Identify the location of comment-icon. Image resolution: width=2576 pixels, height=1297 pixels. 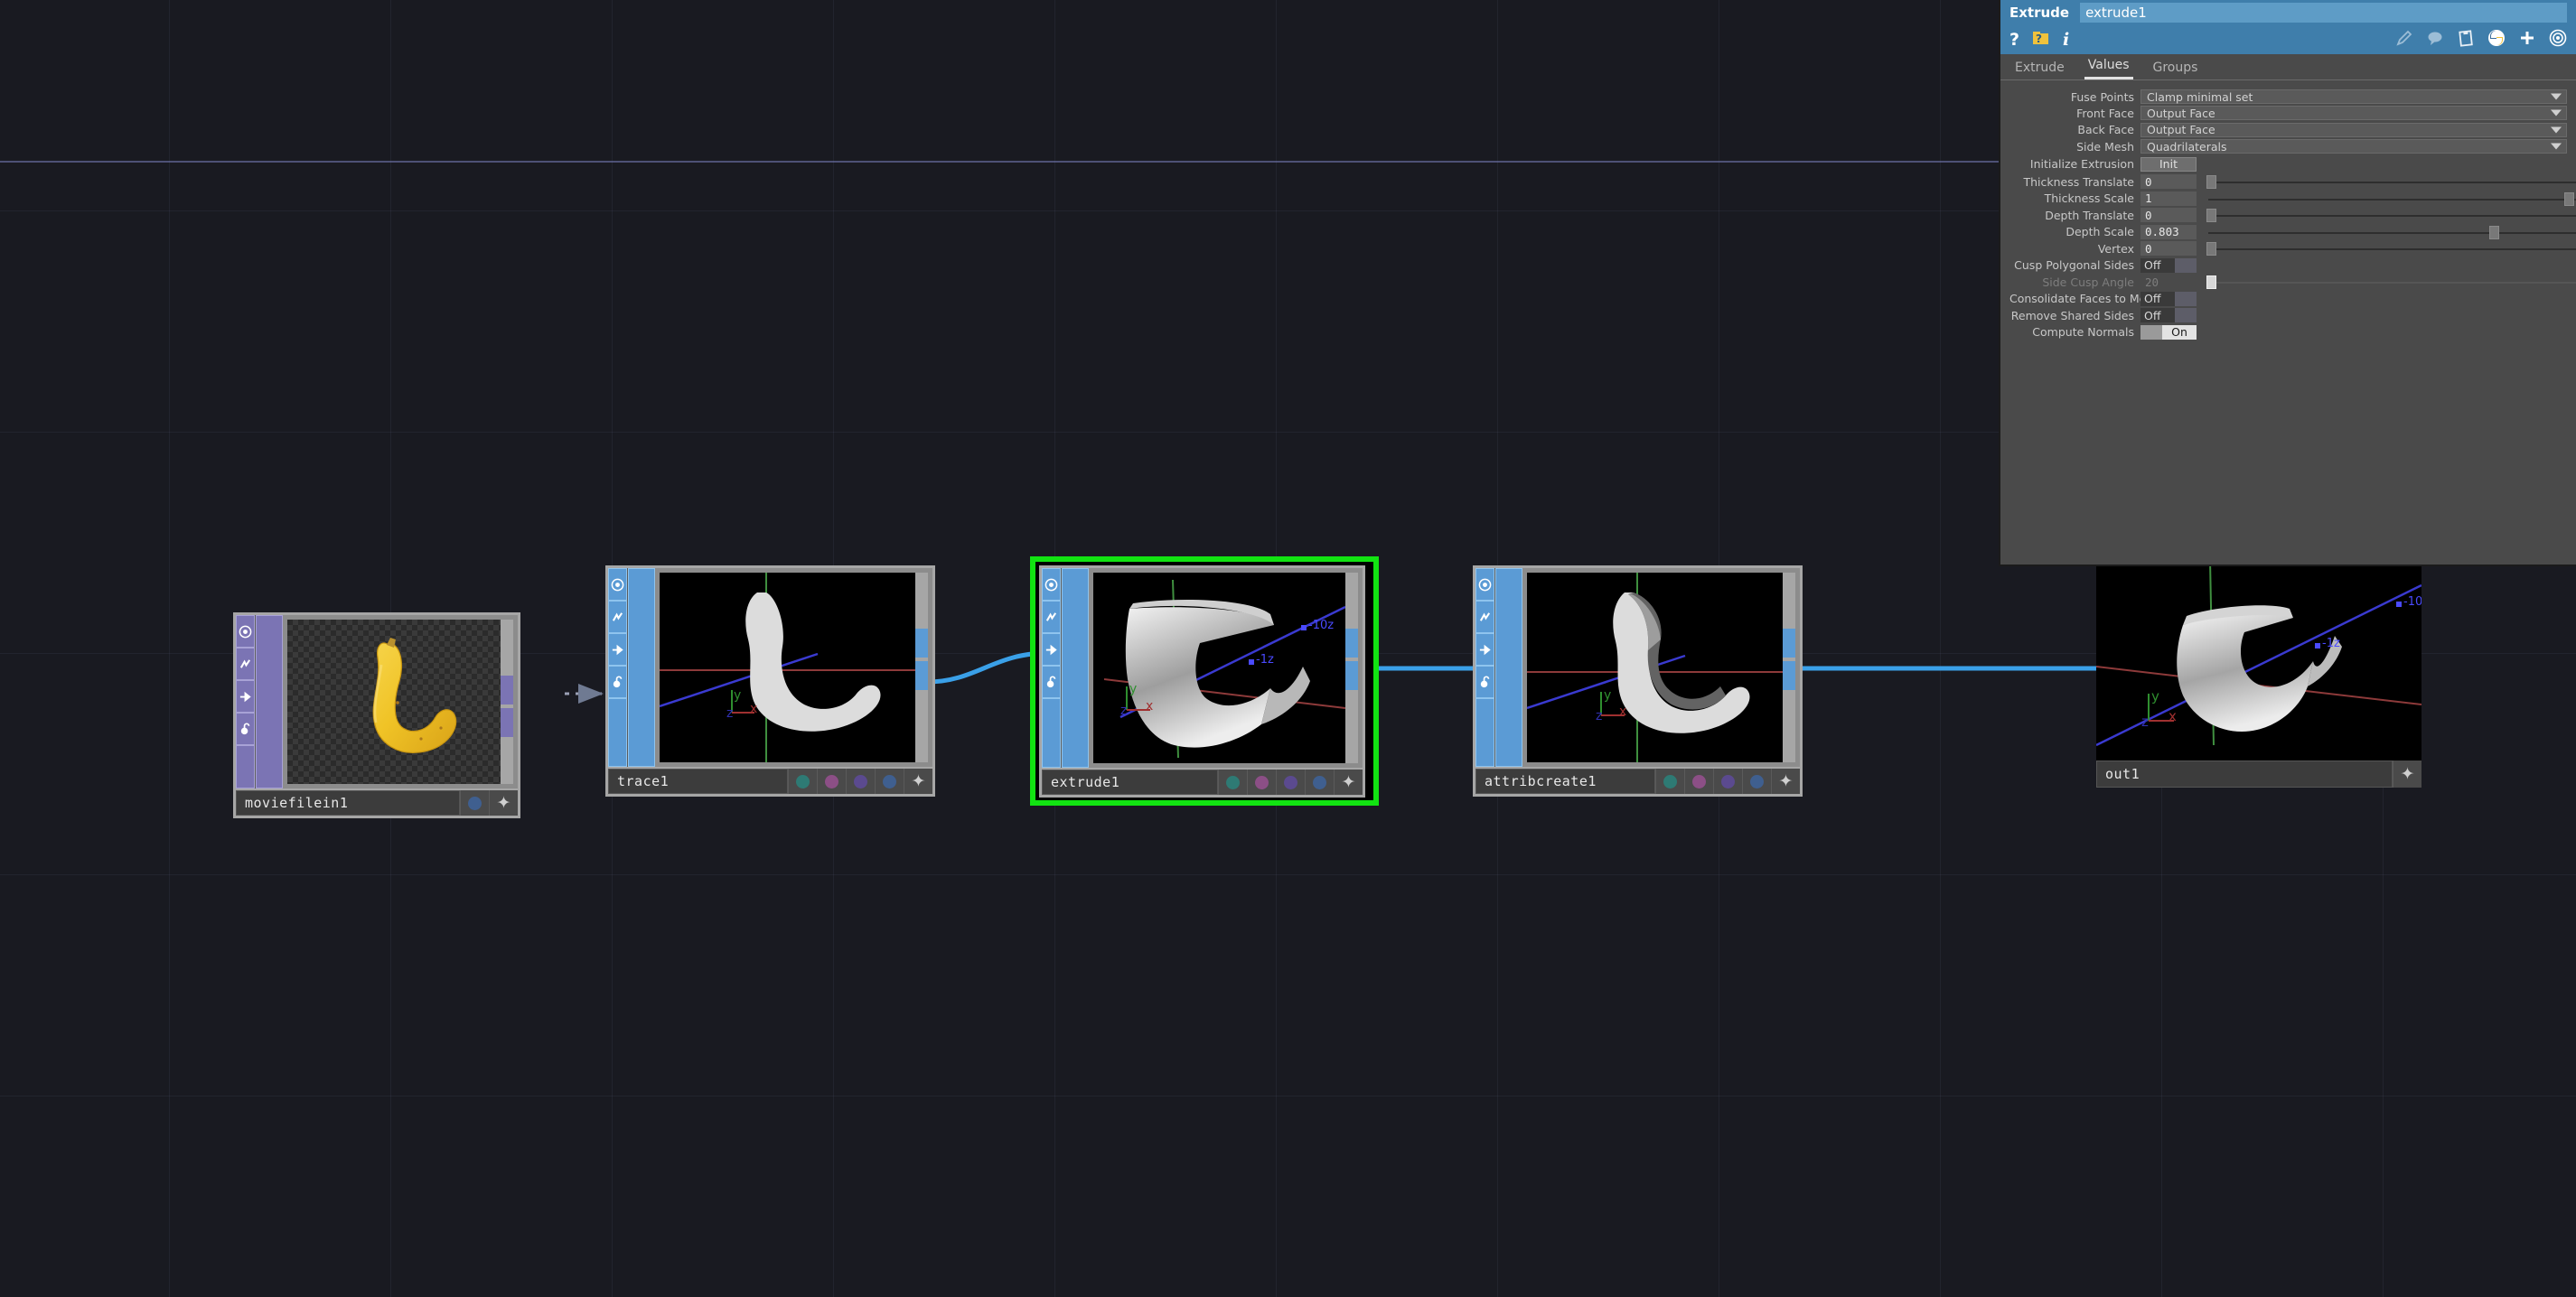
(2435, 40).